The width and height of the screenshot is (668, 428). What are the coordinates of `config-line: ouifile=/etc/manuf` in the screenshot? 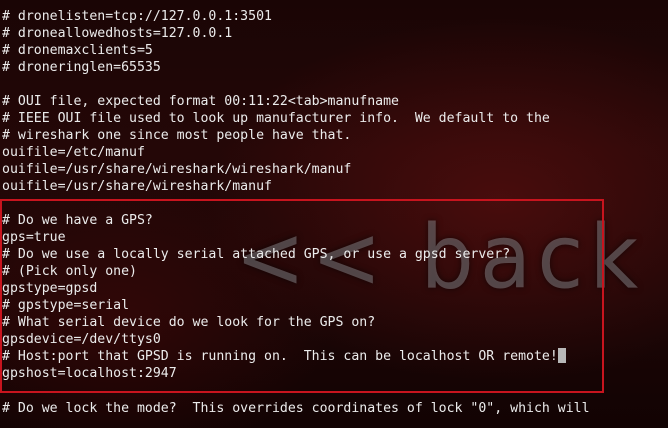 It's located at (73, 152).